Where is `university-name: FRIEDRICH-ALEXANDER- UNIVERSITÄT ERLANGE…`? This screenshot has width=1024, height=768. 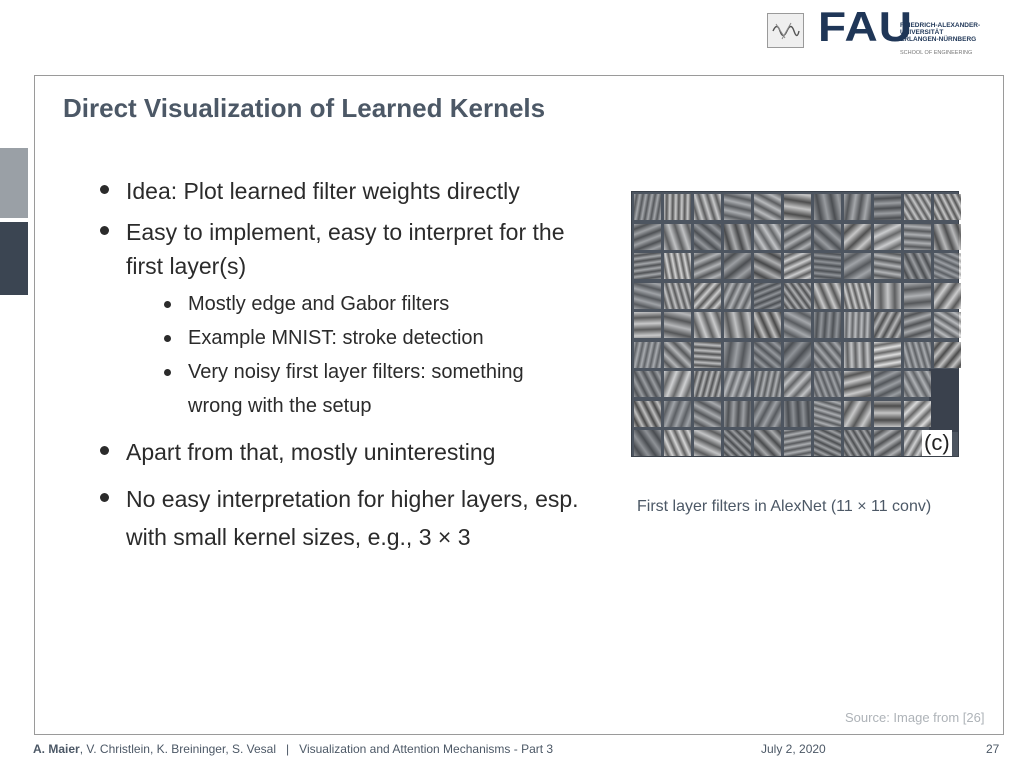 university-name: FRIEDRICH-ALEXANDER- UNIVERSITÄT ERLANGE… is located at coordinates (940, 32).